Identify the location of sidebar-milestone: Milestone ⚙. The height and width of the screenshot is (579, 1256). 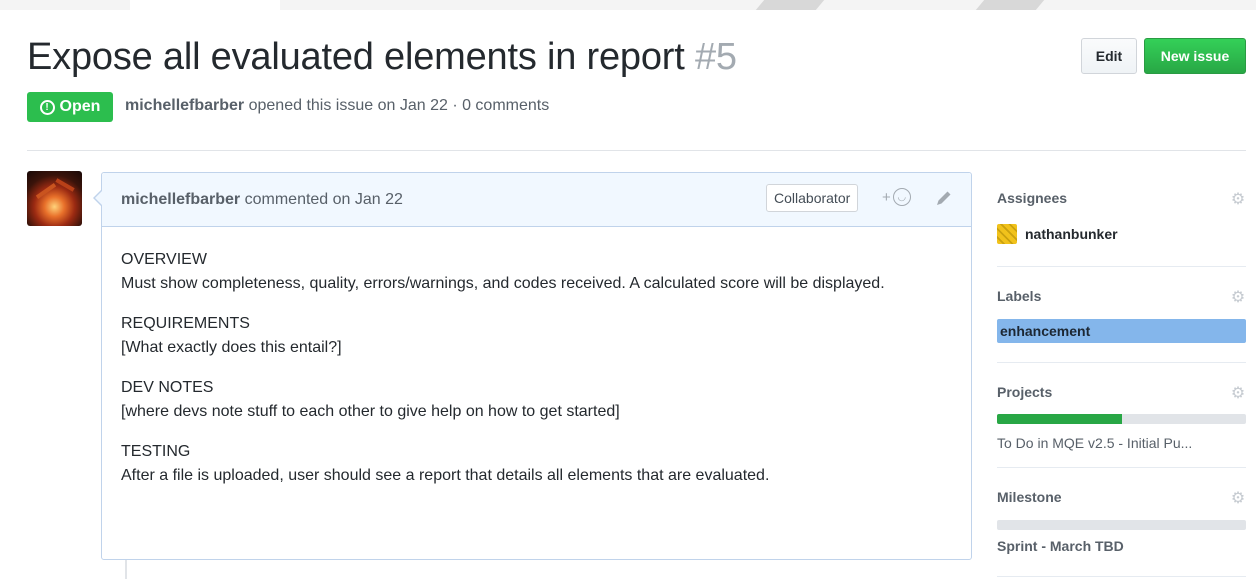
(1121, 498).